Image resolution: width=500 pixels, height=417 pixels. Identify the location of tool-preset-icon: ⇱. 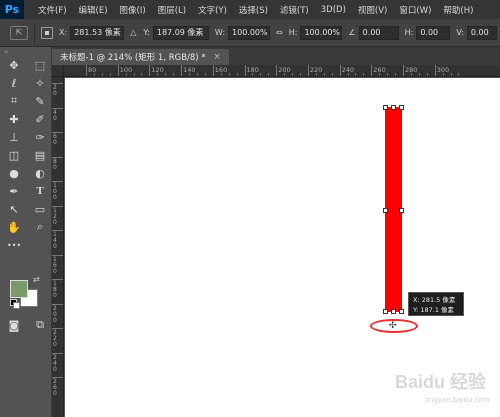
(19, 32).